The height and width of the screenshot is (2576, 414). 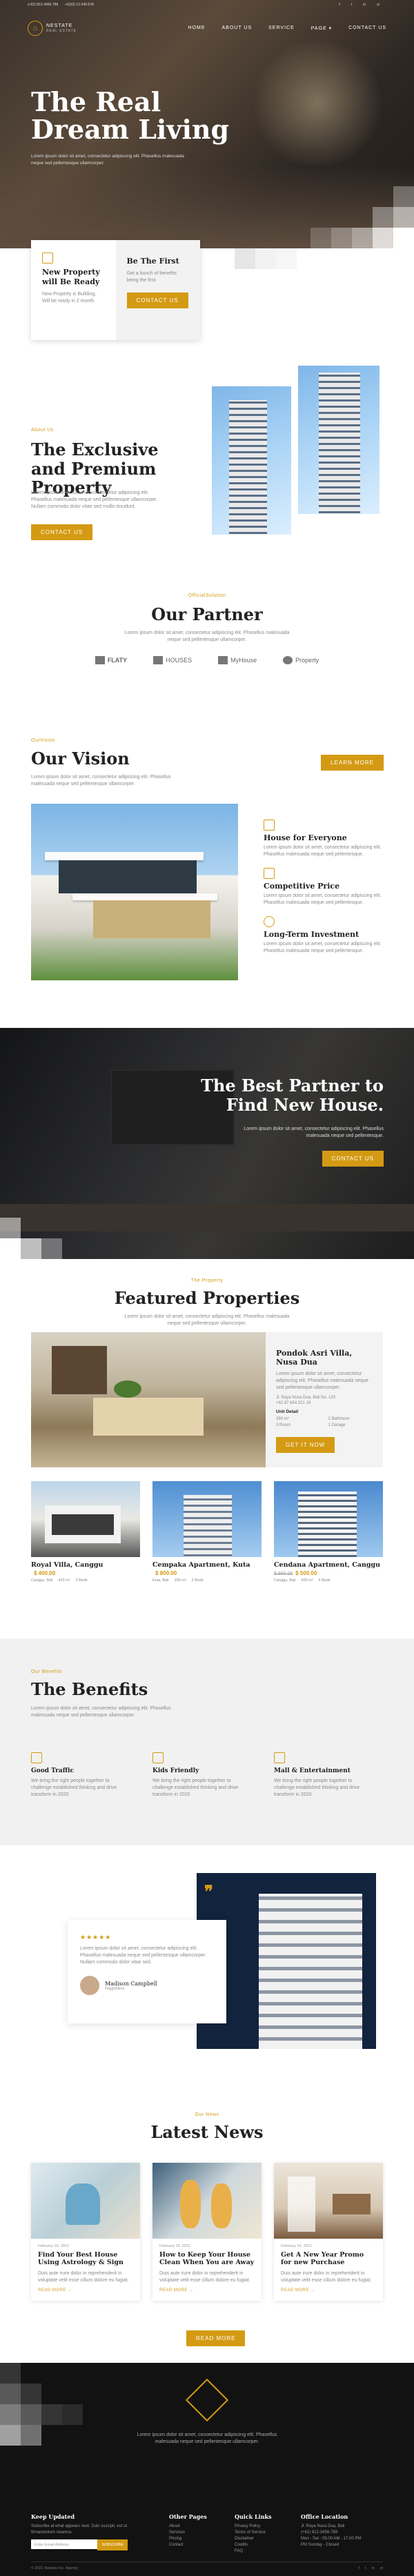 What do you see at coordinates (311, 934) in the screenshot?
I see `vision-feature-3-title: Long-Term Investment` at bounding box center [311, 934].